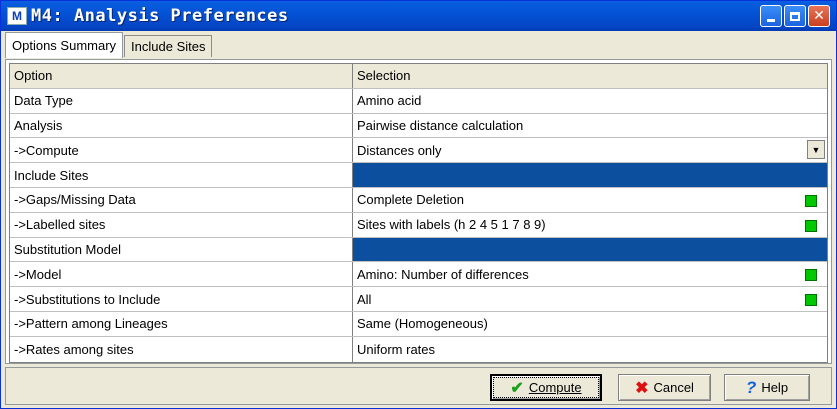 The height and width of the screenshot is (409, 837). Describe the element at coordinates (775, 387) in the screenshot. I see `help-button-label: Help` at that location.